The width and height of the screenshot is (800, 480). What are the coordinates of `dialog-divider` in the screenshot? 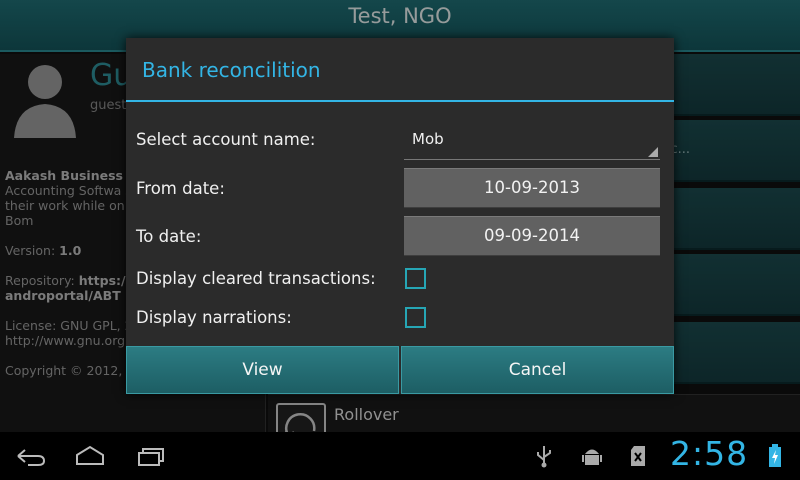 It's located at (400, 101).